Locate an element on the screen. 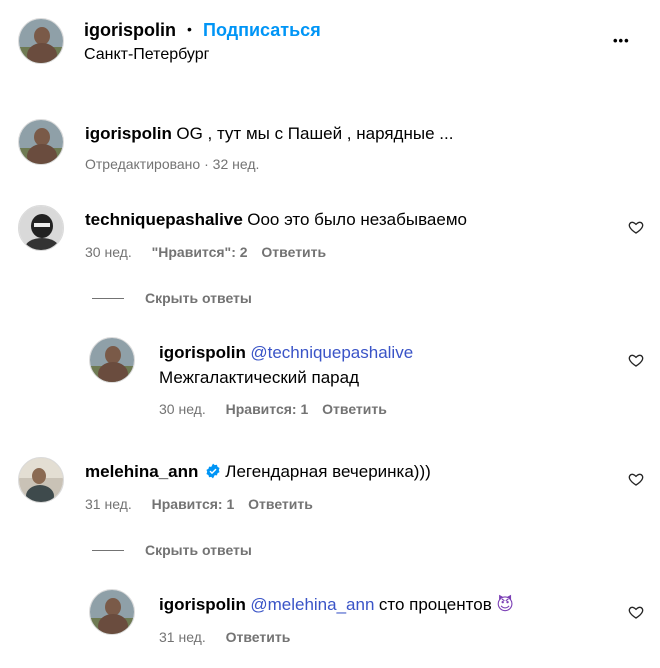 Image resolution: width=660 pixels, height=668 pixels. reply-time: 30 нед. is located at coordinates (182, 409).